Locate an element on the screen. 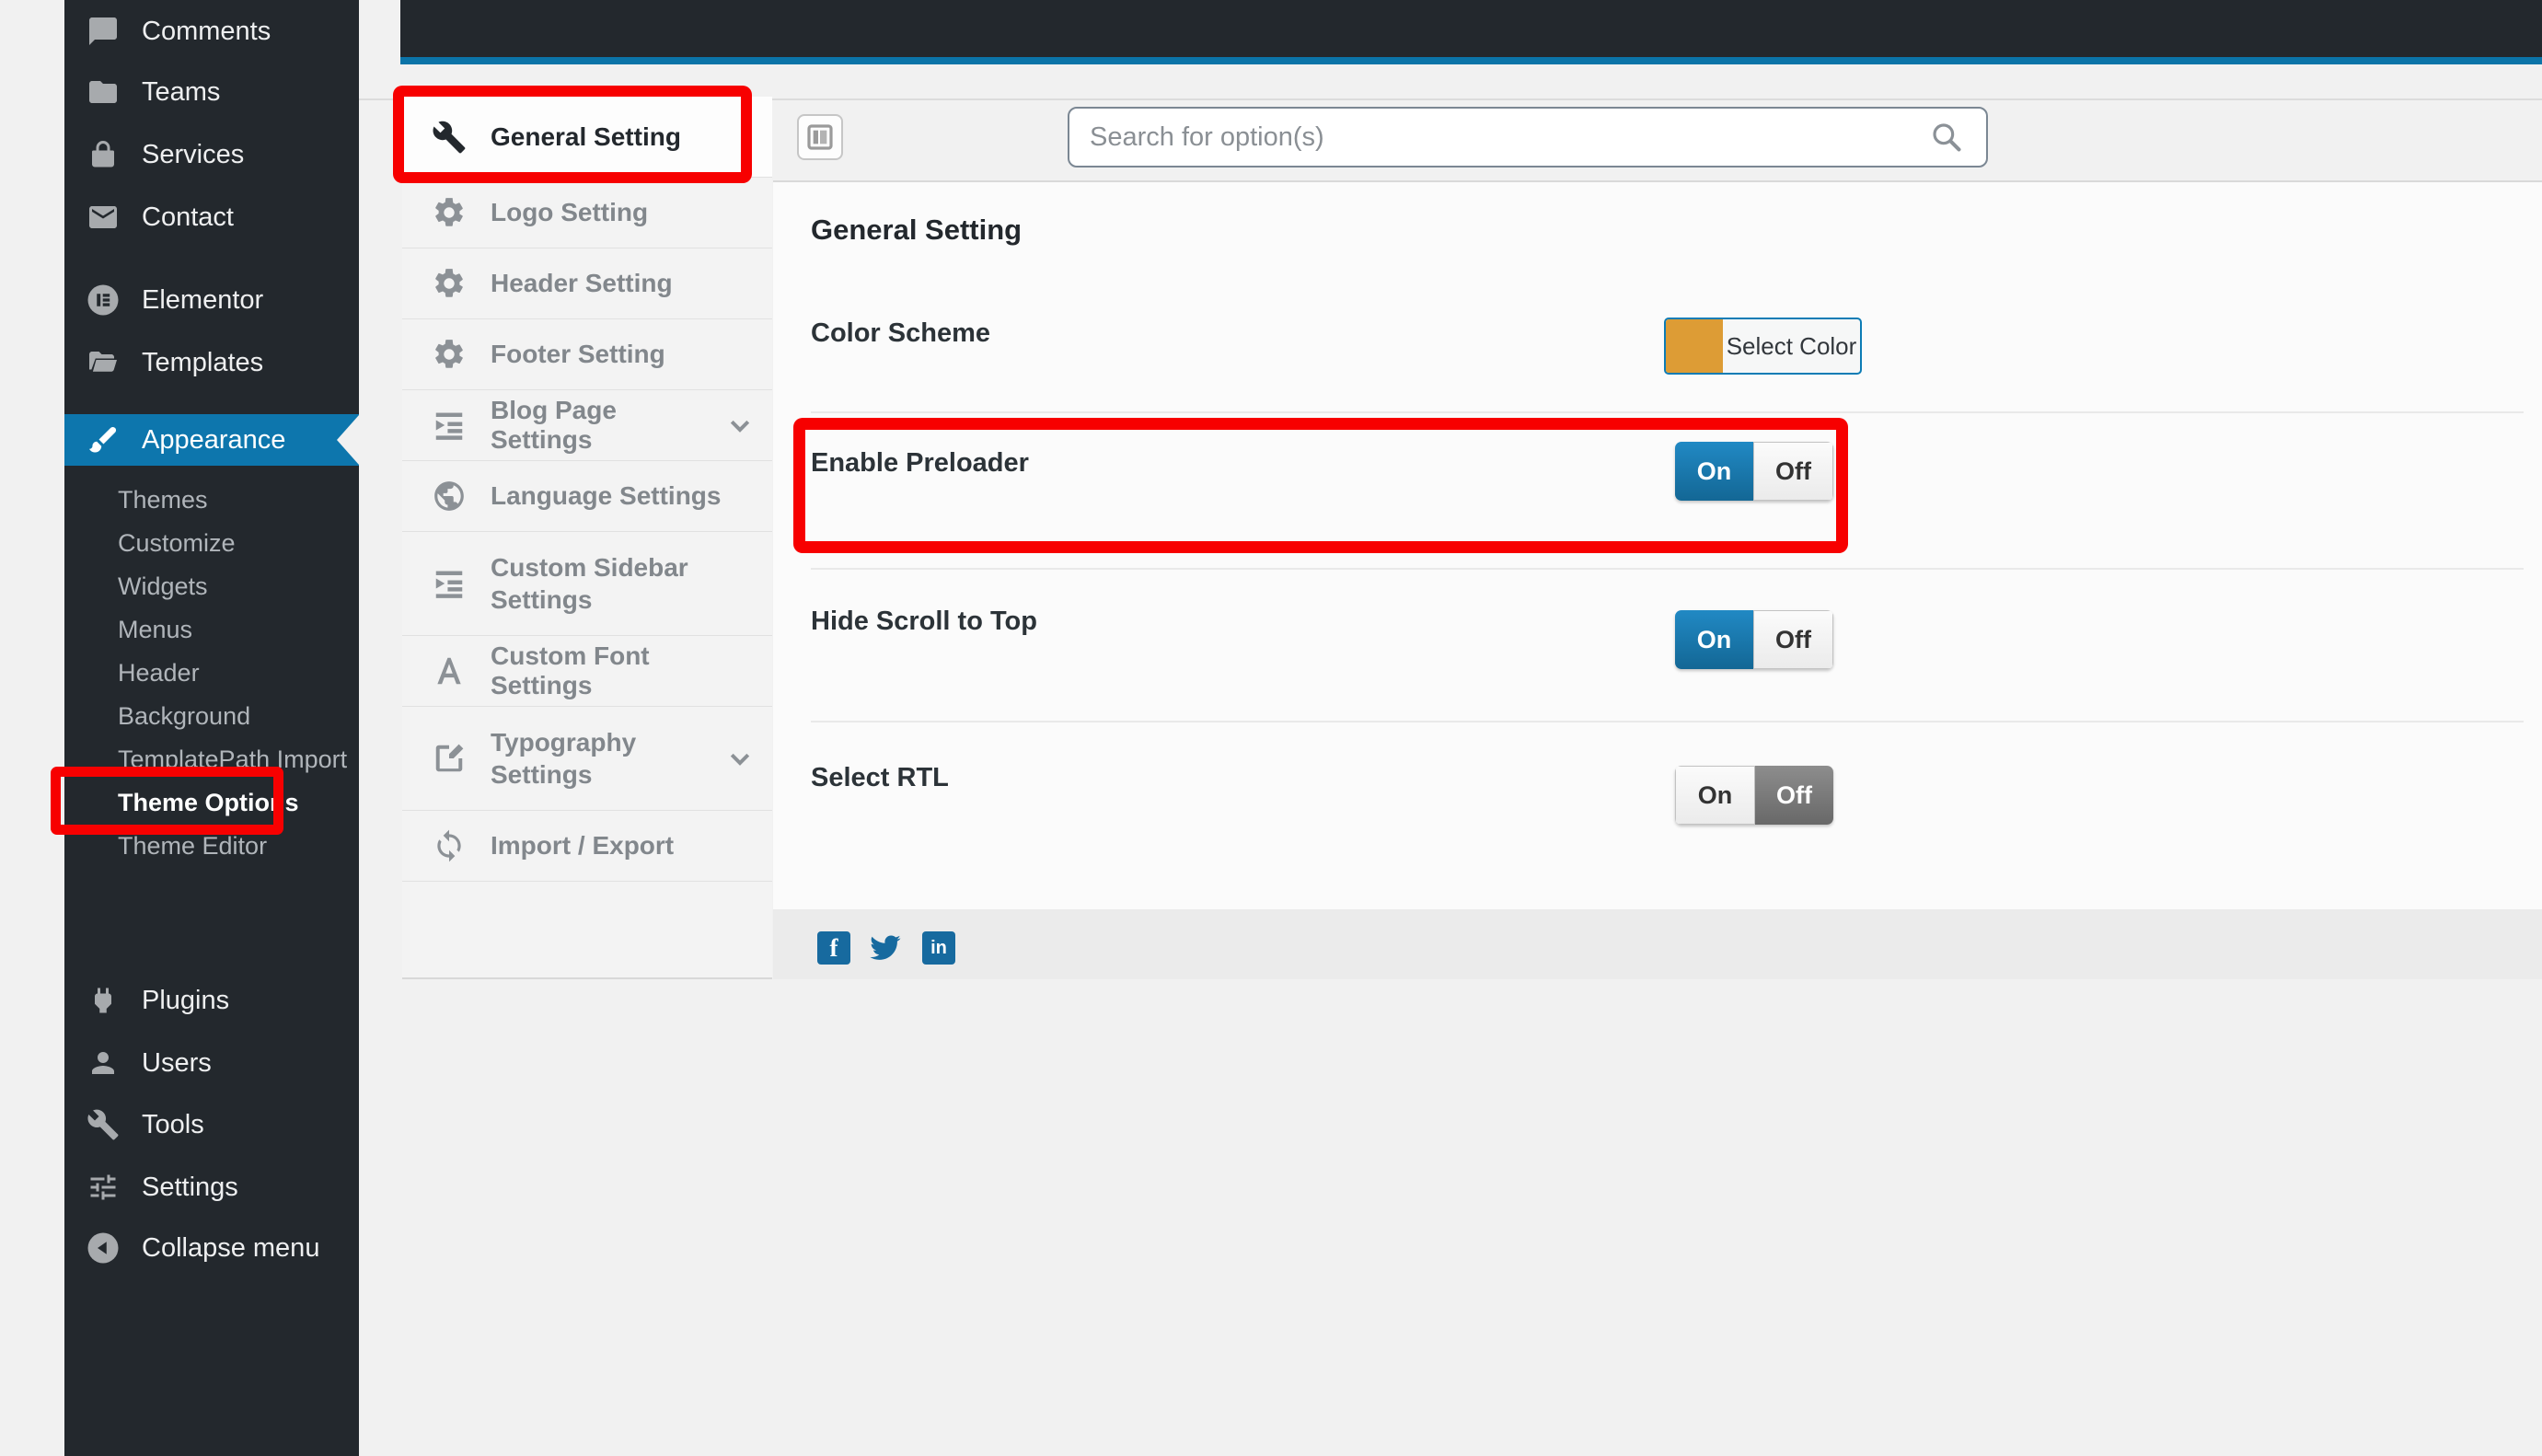  sidebar-subitem-background: Background is located at coordinates (211, 716).